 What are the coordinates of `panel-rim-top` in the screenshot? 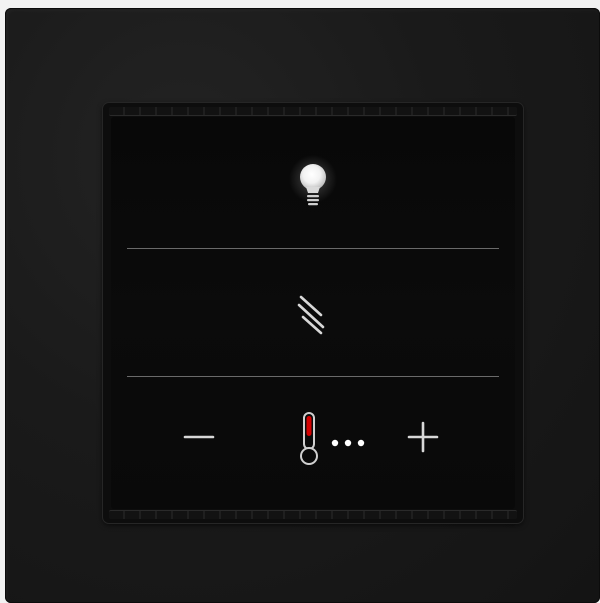 It's located at (313, 111).